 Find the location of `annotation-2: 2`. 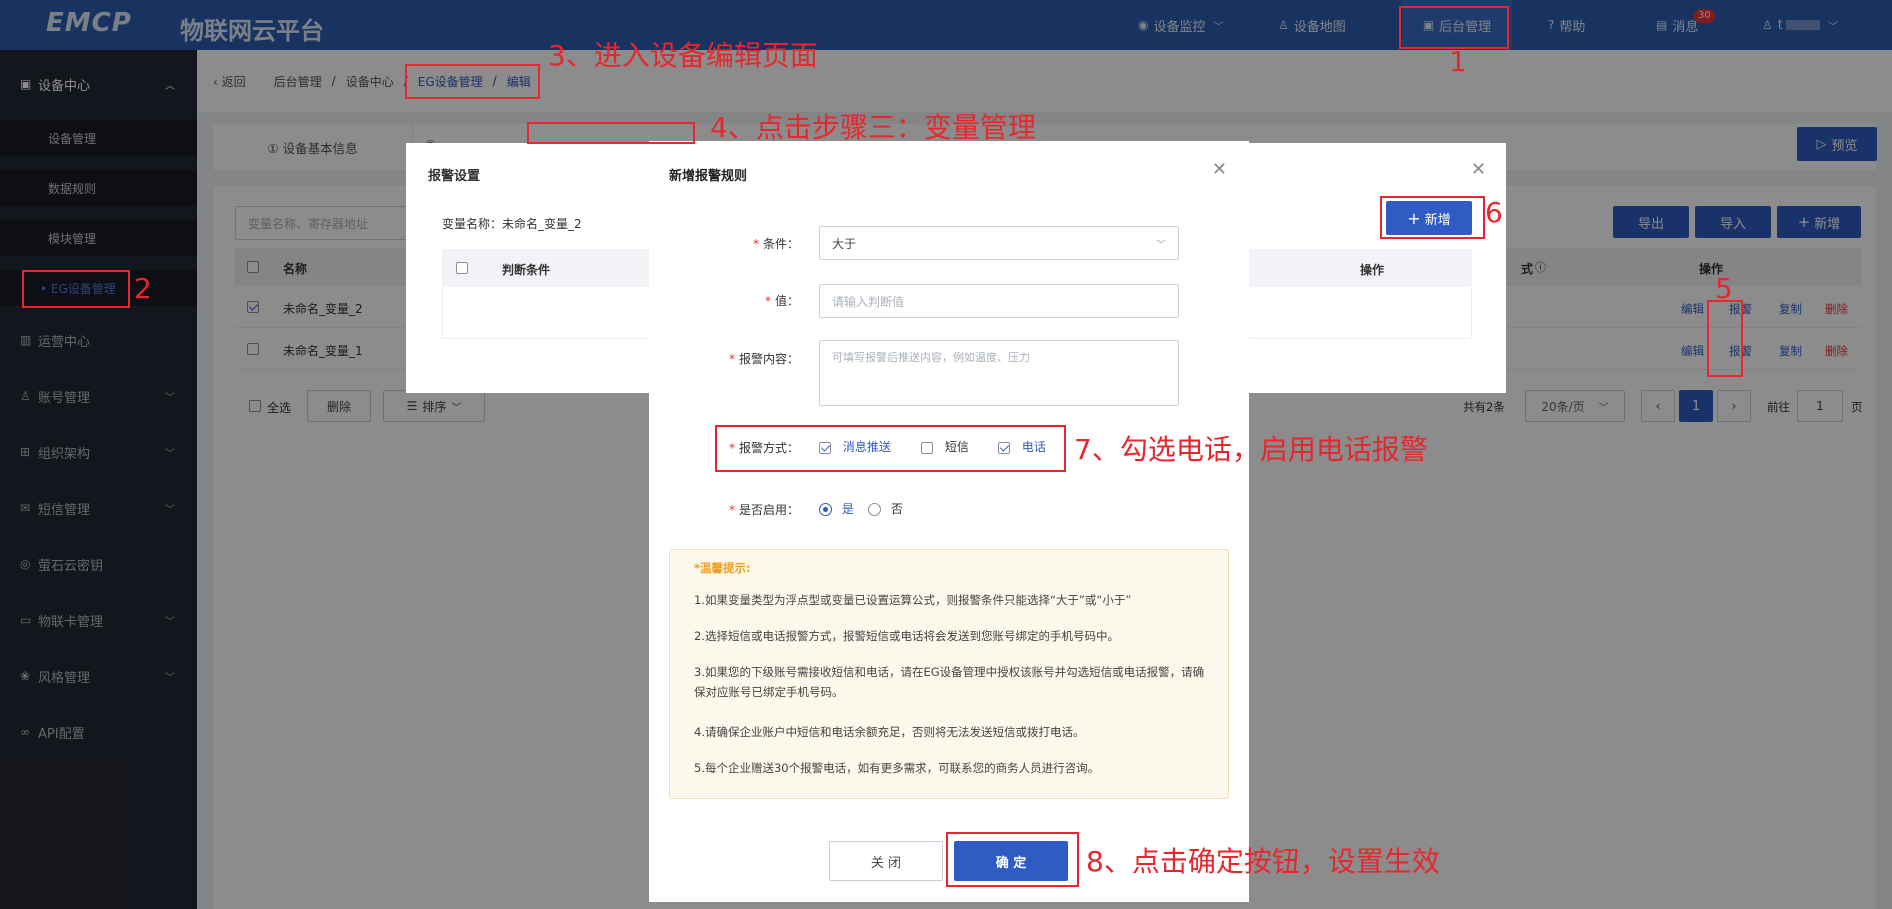

annotation-2: 2 is located at coordinates (143, 288).